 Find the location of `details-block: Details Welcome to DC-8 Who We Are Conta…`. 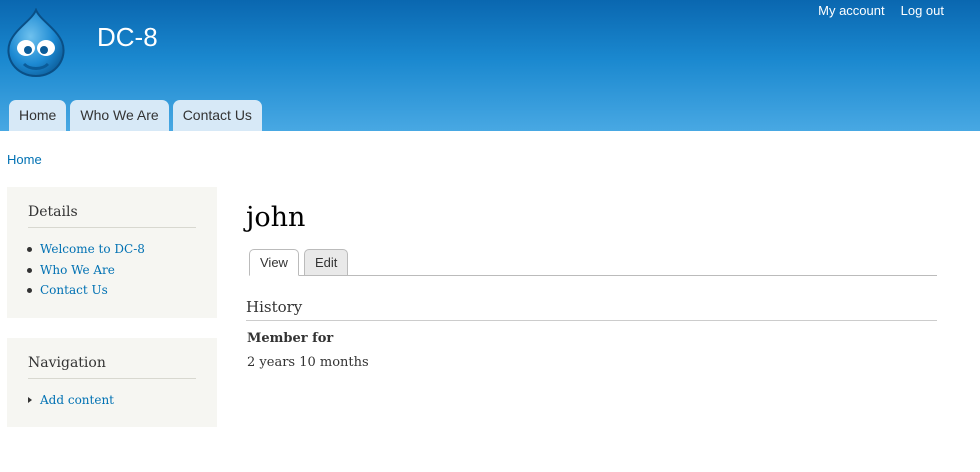

details-block: Details Welcome to DC-8 Who We Are Conta… is located at coordinates (112, 252).